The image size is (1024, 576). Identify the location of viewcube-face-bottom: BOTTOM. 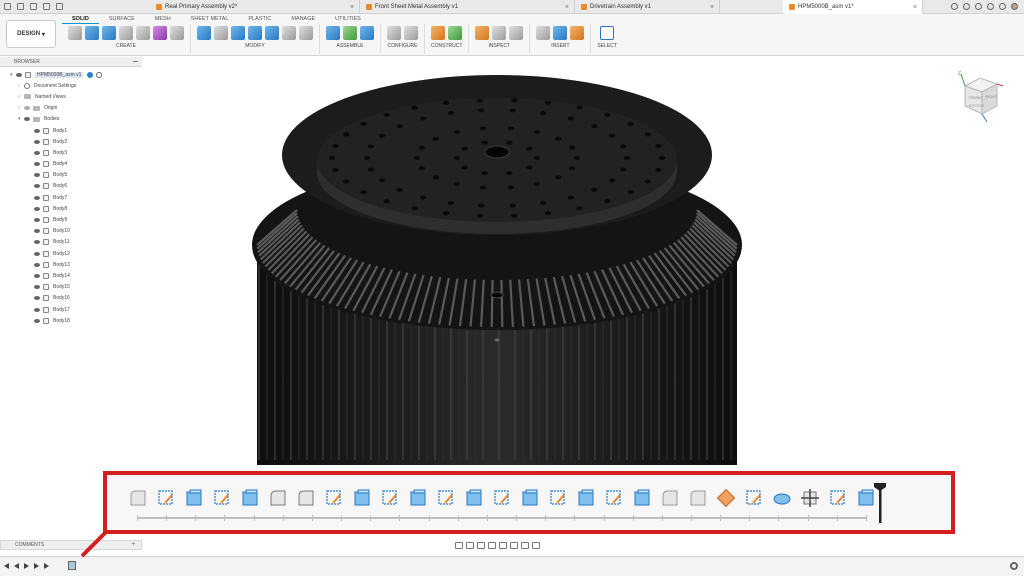
(976, 106).